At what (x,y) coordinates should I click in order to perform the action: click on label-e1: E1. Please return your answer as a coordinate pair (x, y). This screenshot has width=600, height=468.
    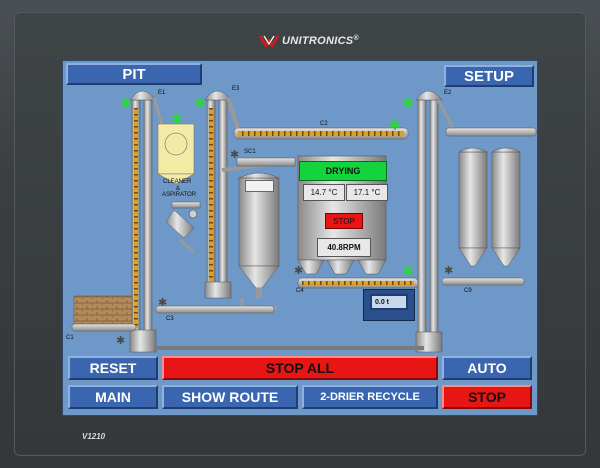
    Looking at the image, I should click on (162, 93).